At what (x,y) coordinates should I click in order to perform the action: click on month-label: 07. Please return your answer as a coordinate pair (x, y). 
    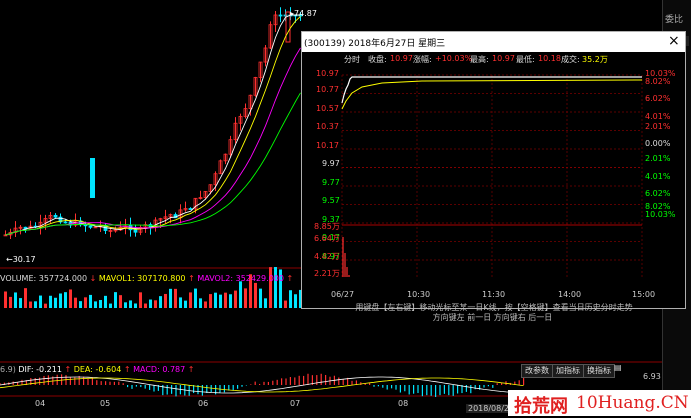
    Looking at the image, I should click on (295, 403).